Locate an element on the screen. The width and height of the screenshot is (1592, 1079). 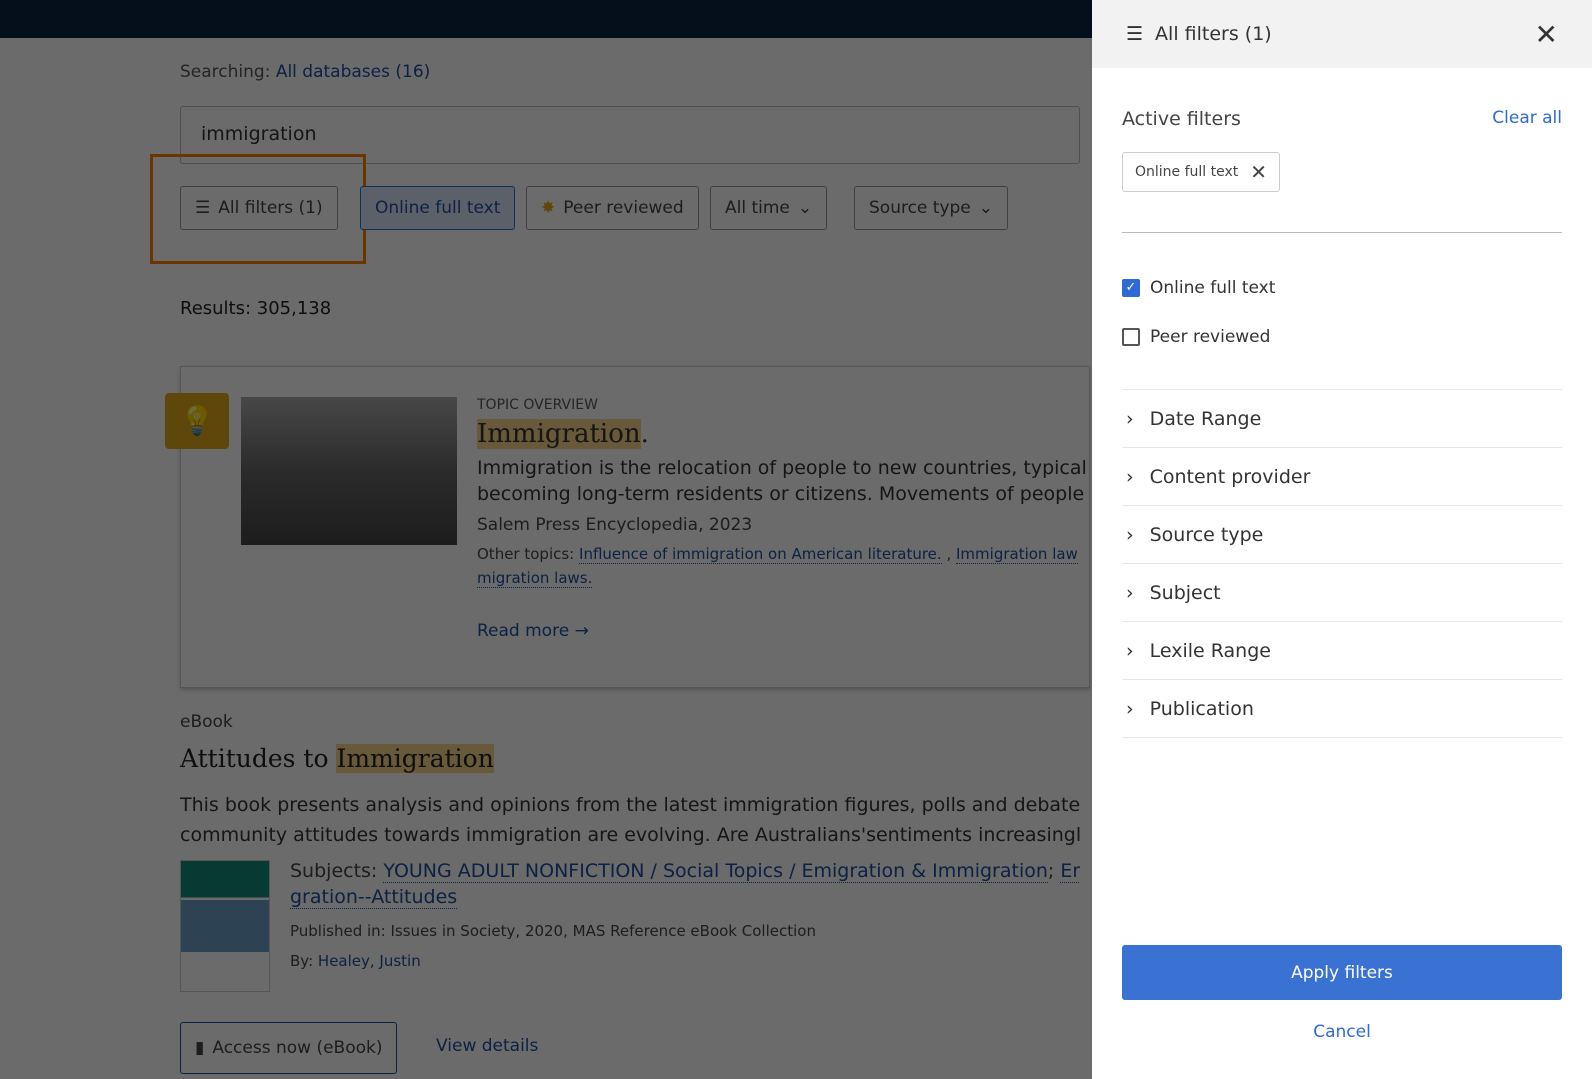
topic-source: Salem Press Encyclopedia, 2023 is located at coordinates (615, 525).